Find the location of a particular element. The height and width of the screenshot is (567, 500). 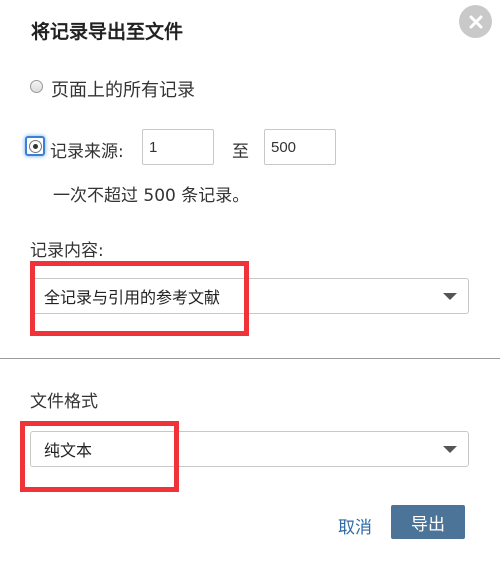

record-content-label: 记录内容: is located at coordinates (67, 251).